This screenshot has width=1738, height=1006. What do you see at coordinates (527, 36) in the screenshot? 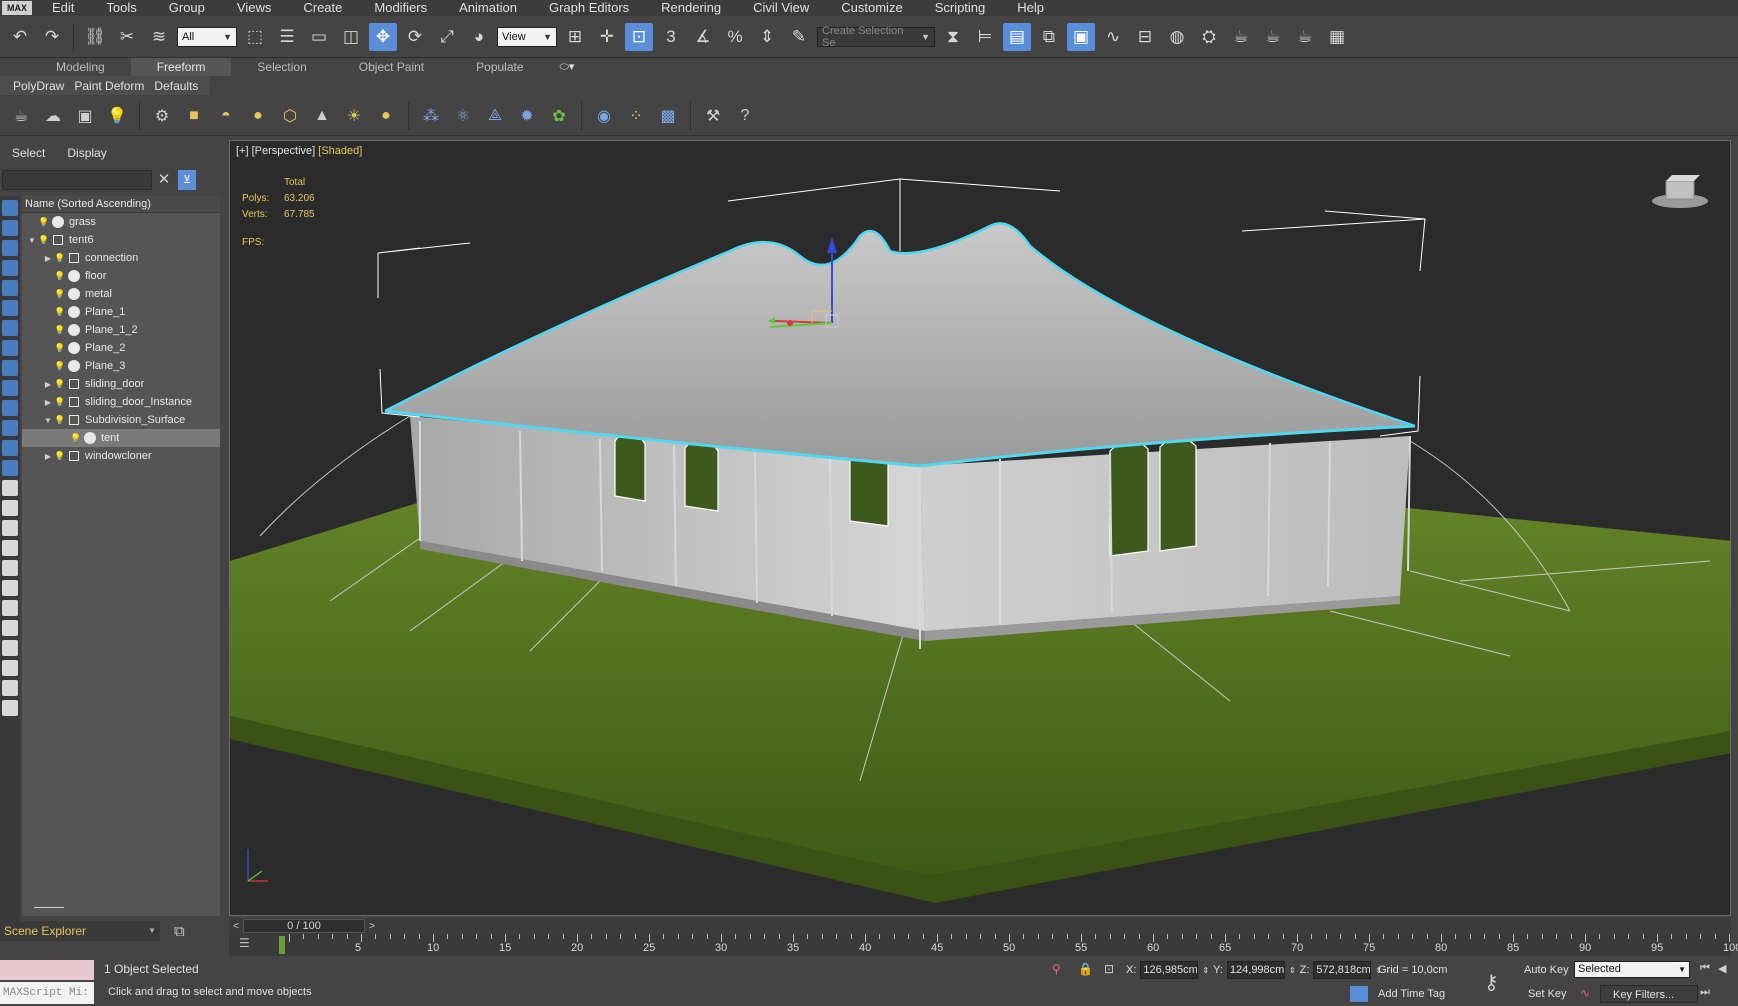
I see `reference-coordinate-dropdown: View ▼` at bounding box center [527, 36].